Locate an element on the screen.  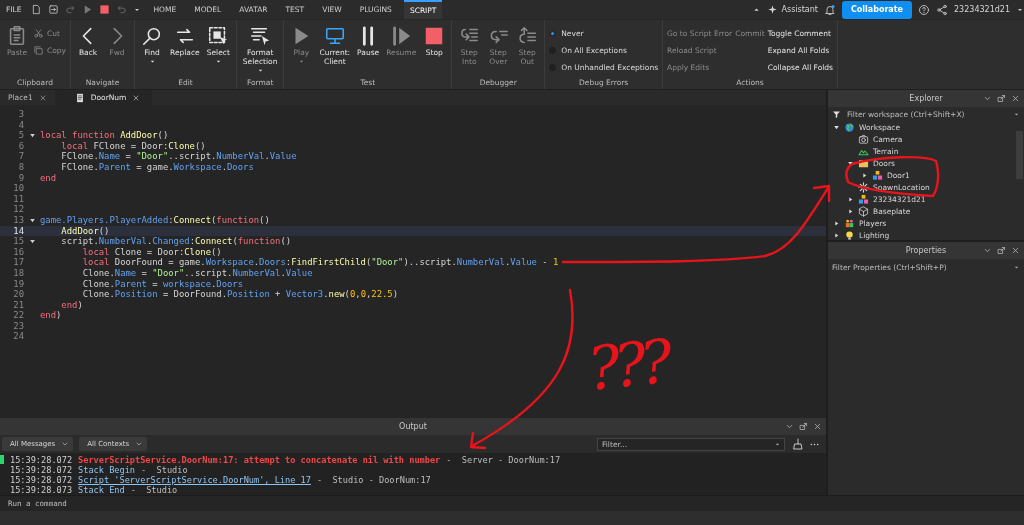
log-link: Script 'ServerScriptService.DoorNum', Line 17 is located at coordinates (194, 480).